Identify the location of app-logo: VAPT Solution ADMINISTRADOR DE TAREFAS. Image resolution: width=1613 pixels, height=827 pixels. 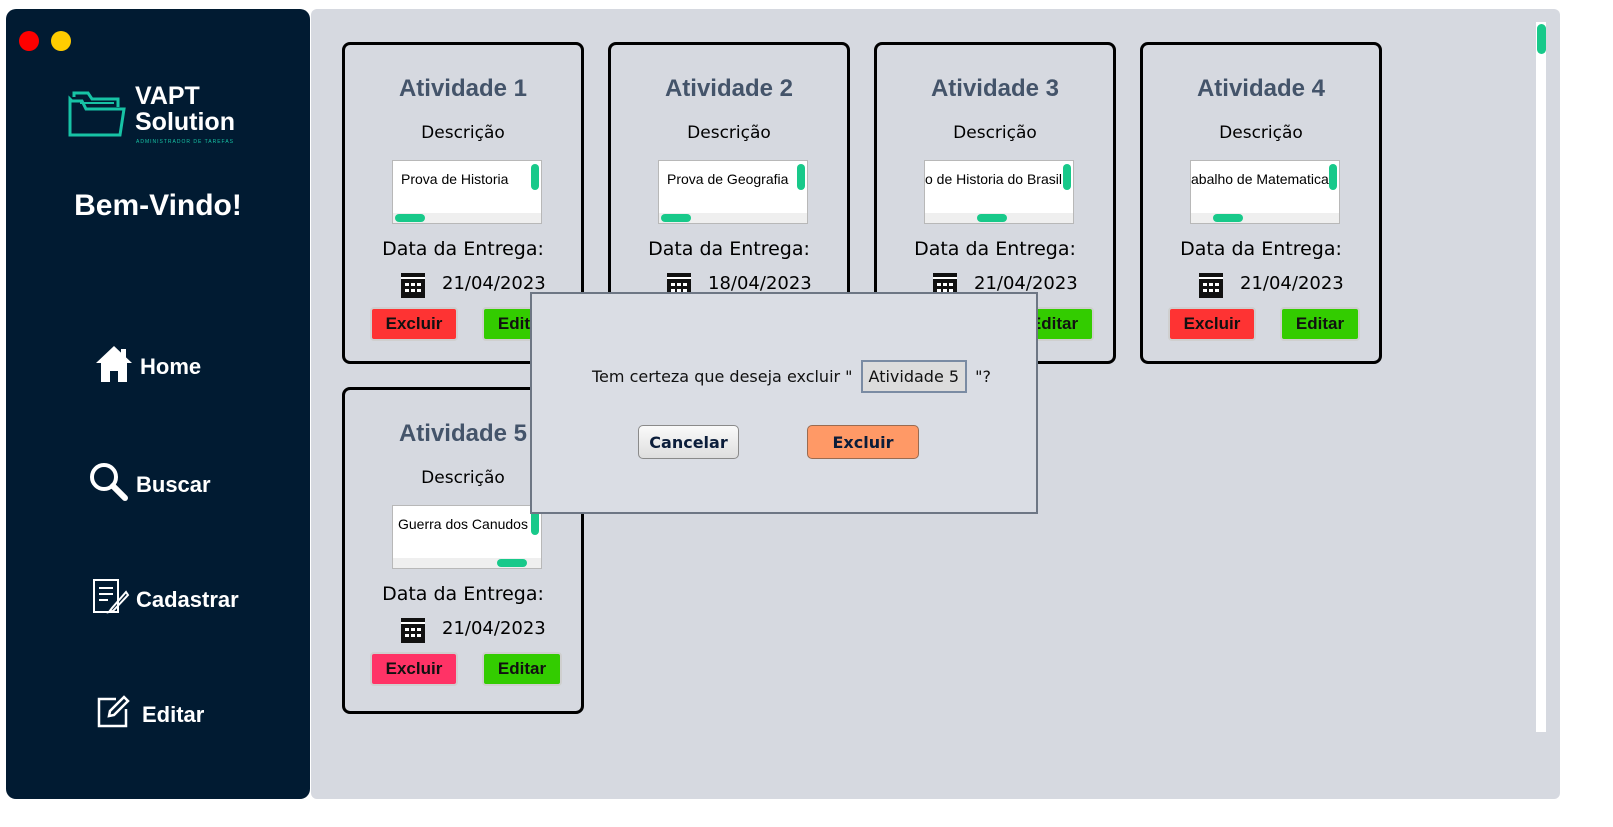
(163, 117).